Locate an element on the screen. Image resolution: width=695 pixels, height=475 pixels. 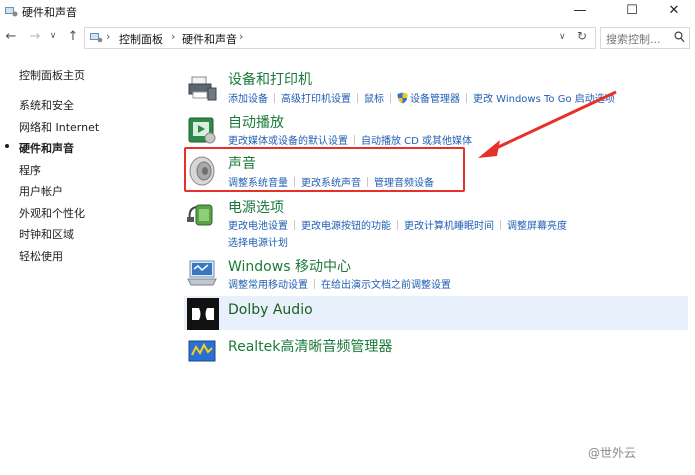
search-icon is located at coordinates (679, 37).